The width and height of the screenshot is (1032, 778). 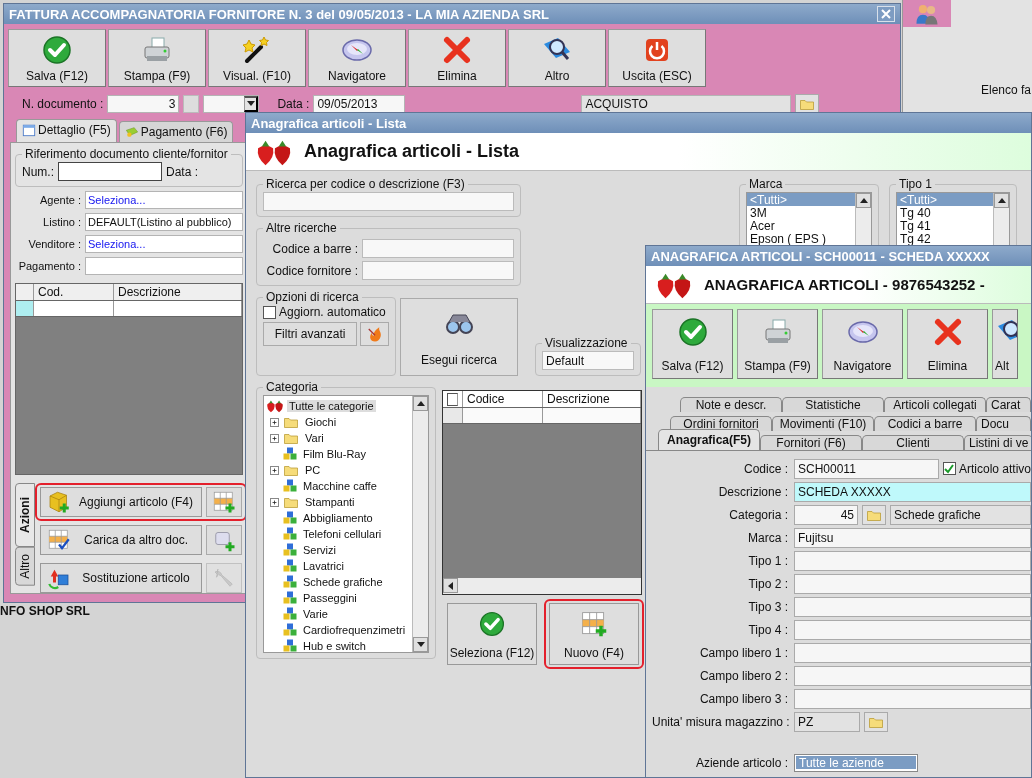 What do you see at coordinates (143, 103) in the screenshot?
I see `number-field: 3` at bounding box center [143, 103].